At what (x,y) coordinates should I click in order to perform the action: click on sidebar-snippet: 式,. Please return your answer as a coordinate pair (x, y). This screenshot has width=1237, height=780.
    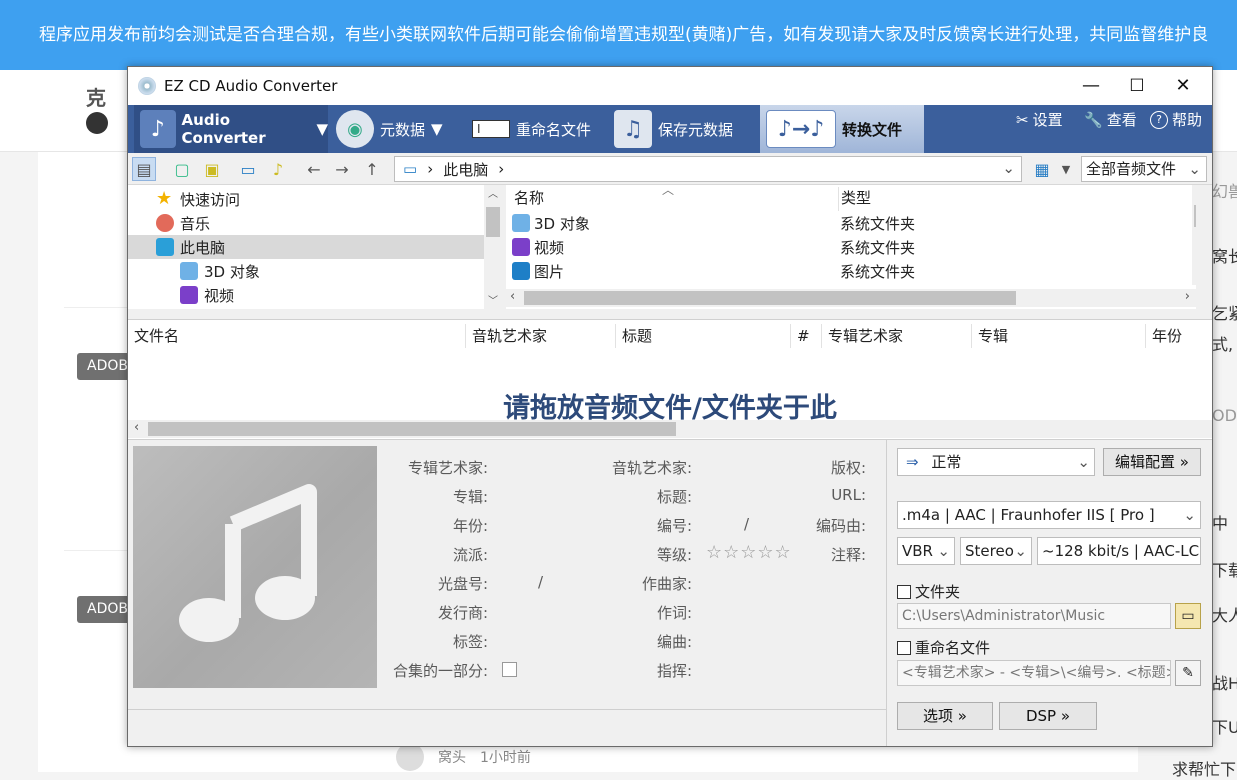
    Looking at the image, I should click on (1224, 343).